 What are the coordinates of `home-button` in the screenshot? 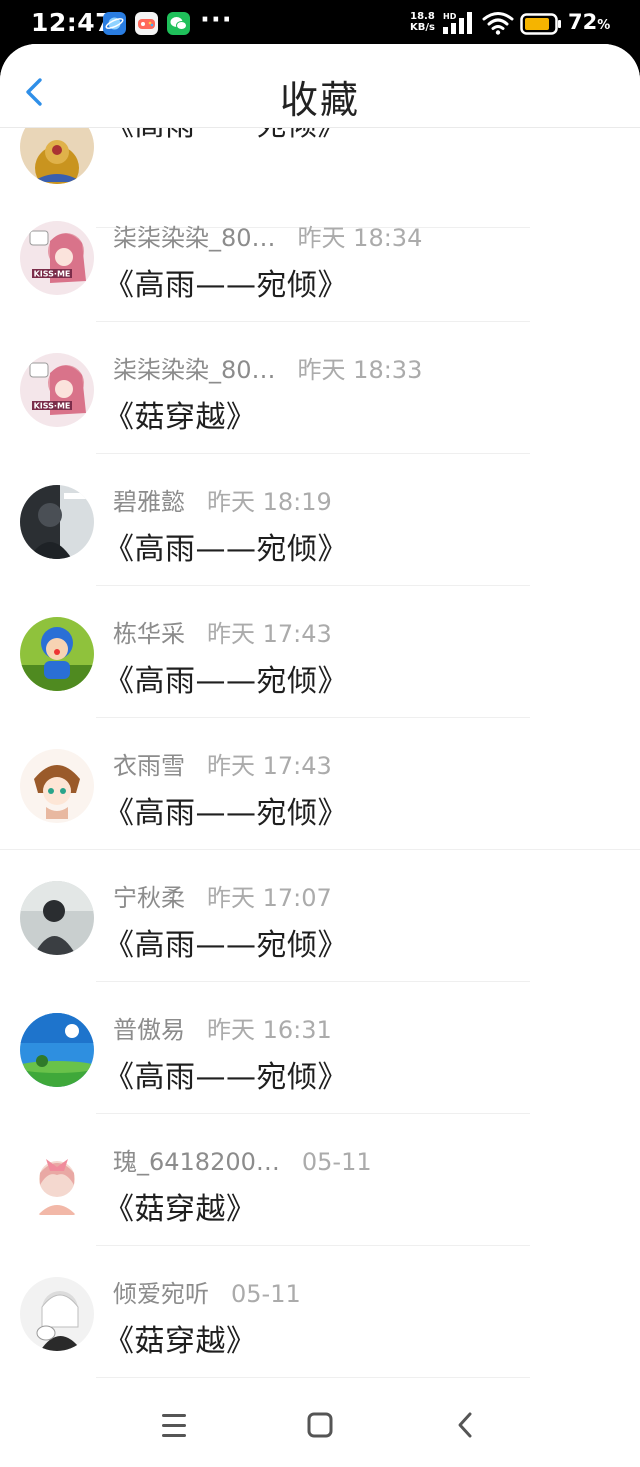 It's located at (320, 1426).